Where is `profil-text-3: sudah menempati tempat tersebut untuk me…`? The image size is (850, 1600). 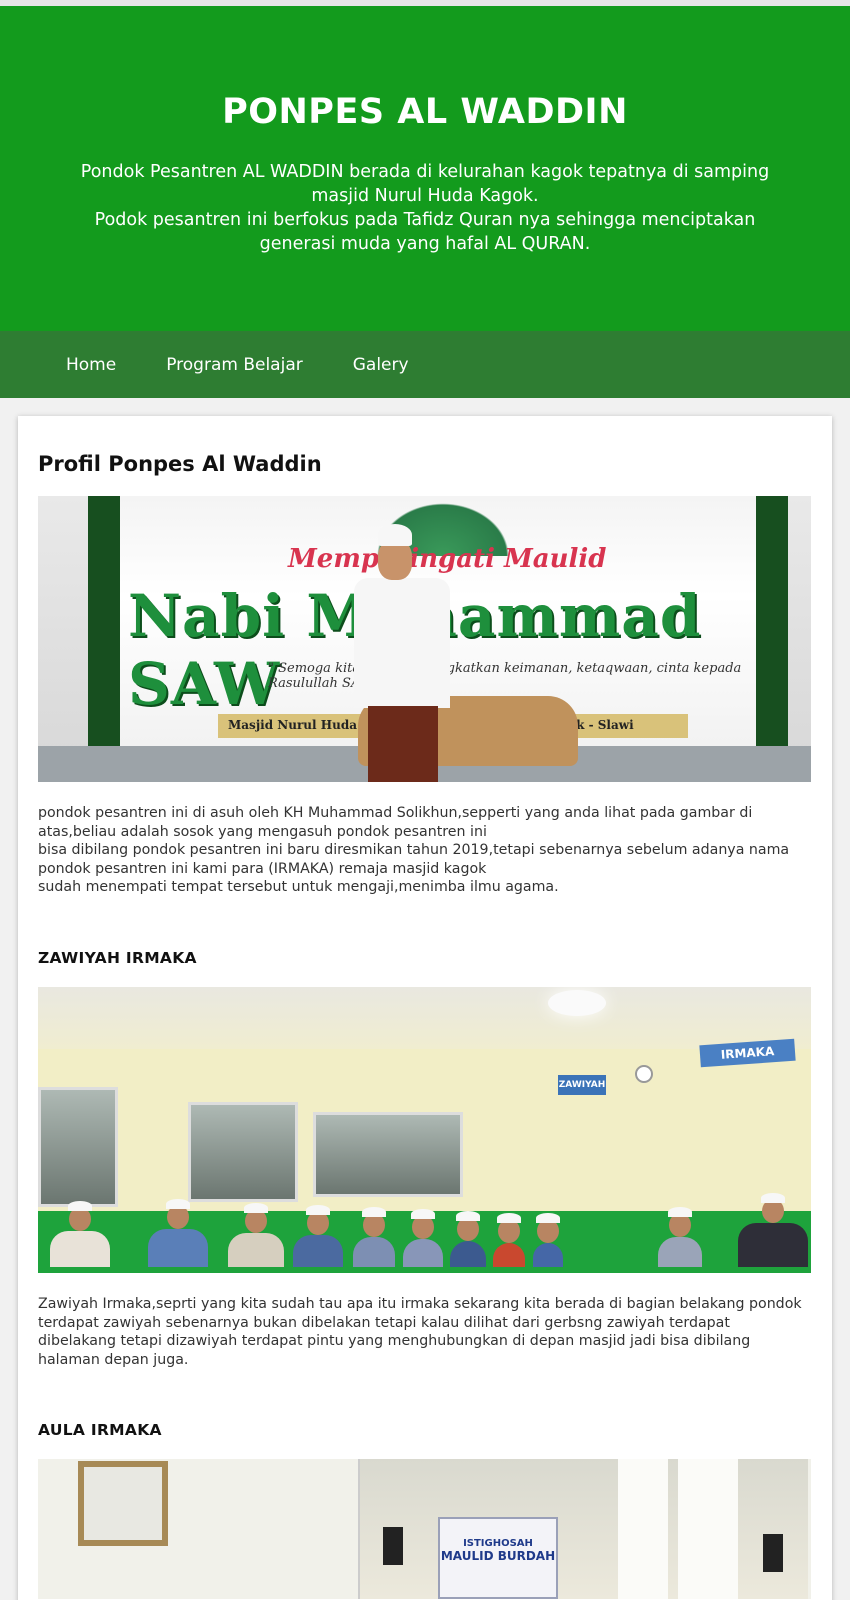 profil-text-3: sudah menempati tempat tersebut untuk me… is located at coordinates (298, 887).